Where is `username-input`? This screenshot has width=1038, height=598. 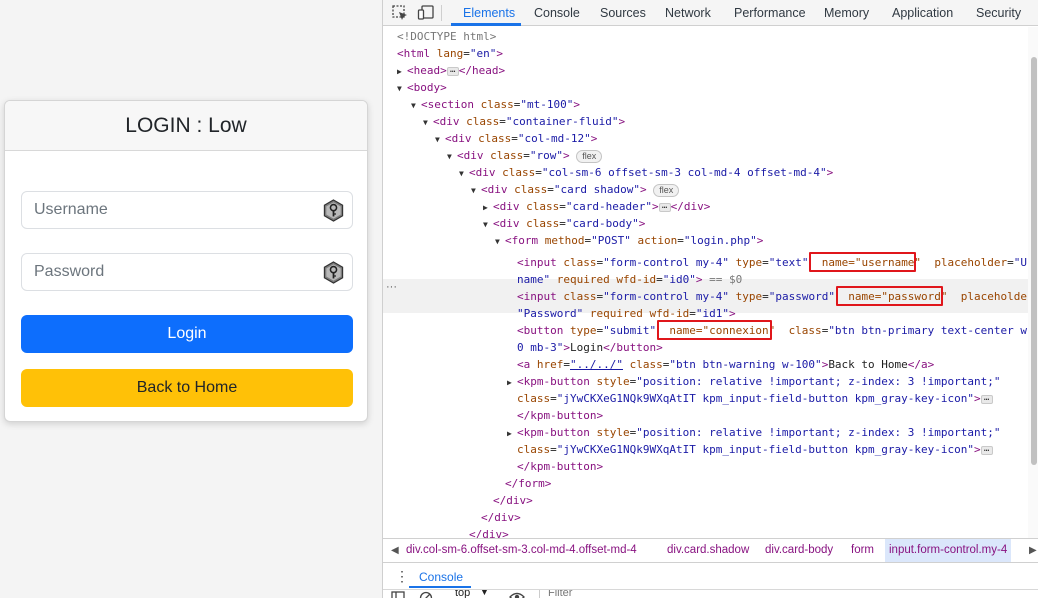
username-input is located at coordinates (162, 210).